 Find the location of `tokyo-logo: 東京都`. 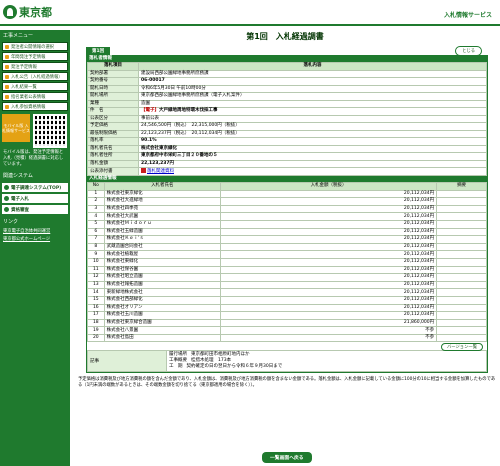

tokyo-logo: 東京都 is located at coordinates (27, 12).